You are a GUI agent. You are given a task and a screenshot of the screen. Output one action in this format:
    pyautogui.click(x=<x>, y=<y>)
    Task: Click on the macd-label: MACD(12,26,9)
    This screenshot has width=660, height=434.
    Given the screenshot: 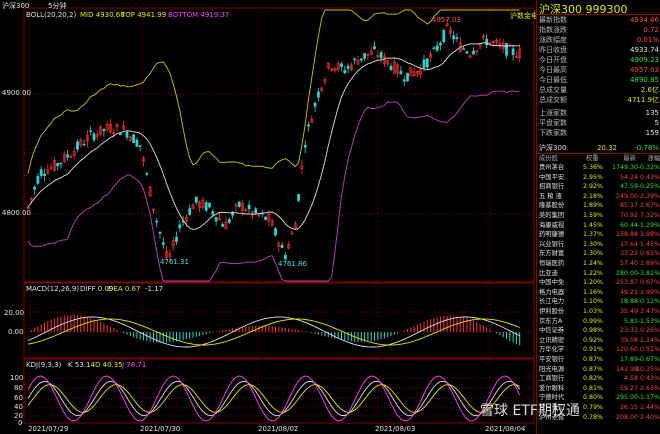 What is the action you would take?
    pyautogui.click(x=53, y=289)
    